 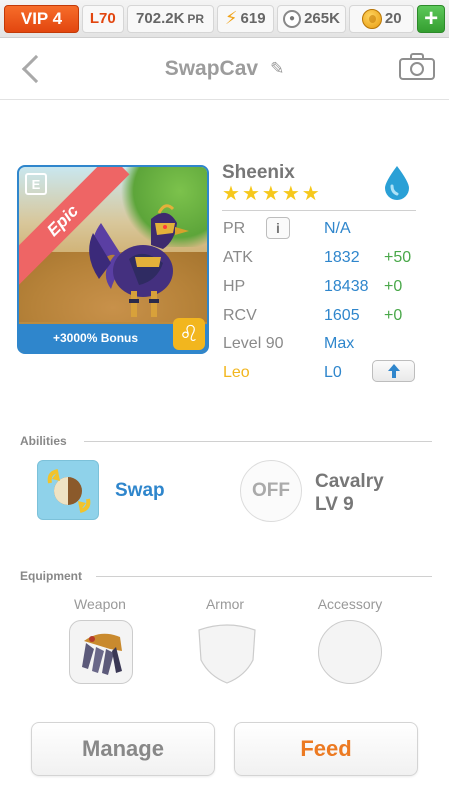 What do you see at coordinates (196, 18) in the screenshot?
I see `pr-unit: PR` at bounding box center [196, 18].